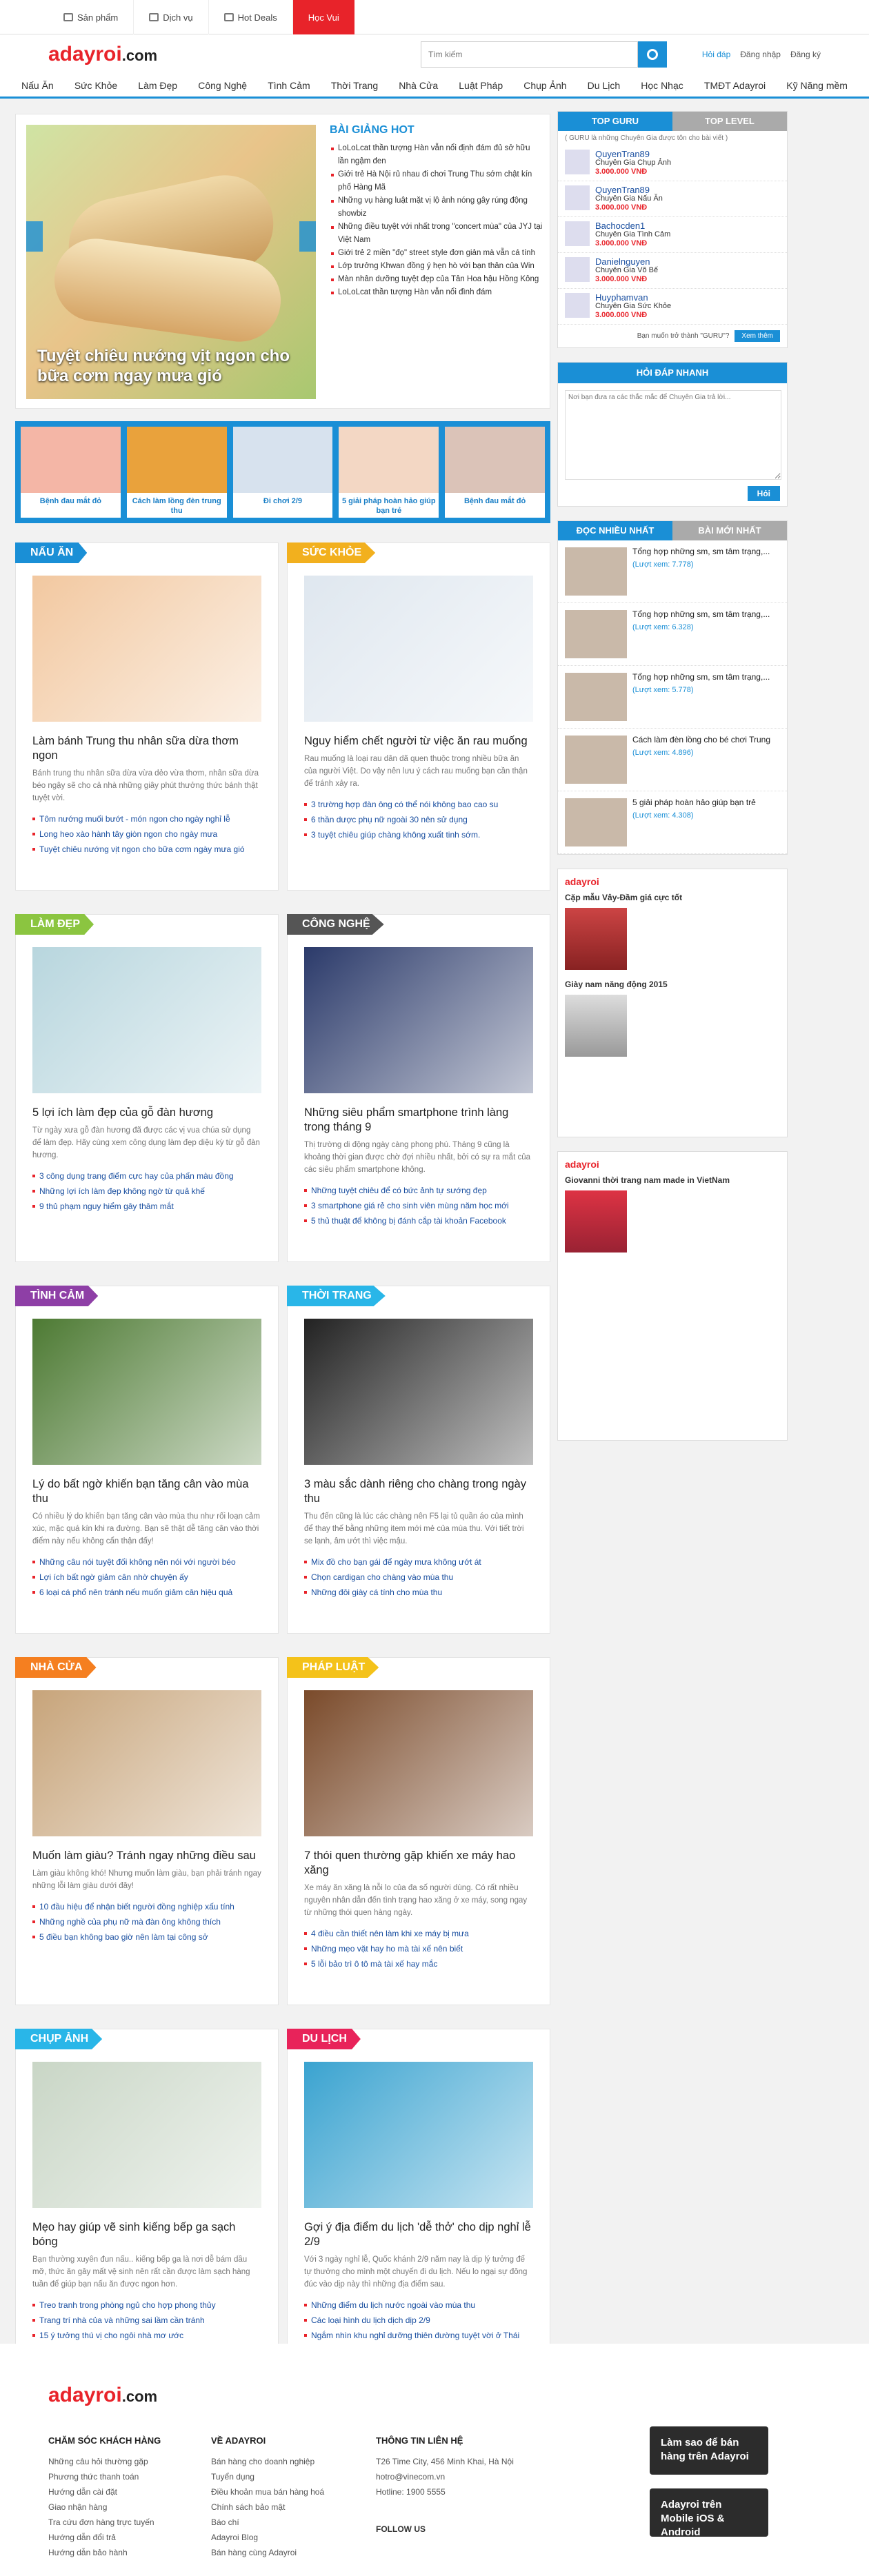 This screenshot has width=869, height=2576. I want to click on footer-link: Điều khoản mua bán hàng hoá, so click(267, 2491).